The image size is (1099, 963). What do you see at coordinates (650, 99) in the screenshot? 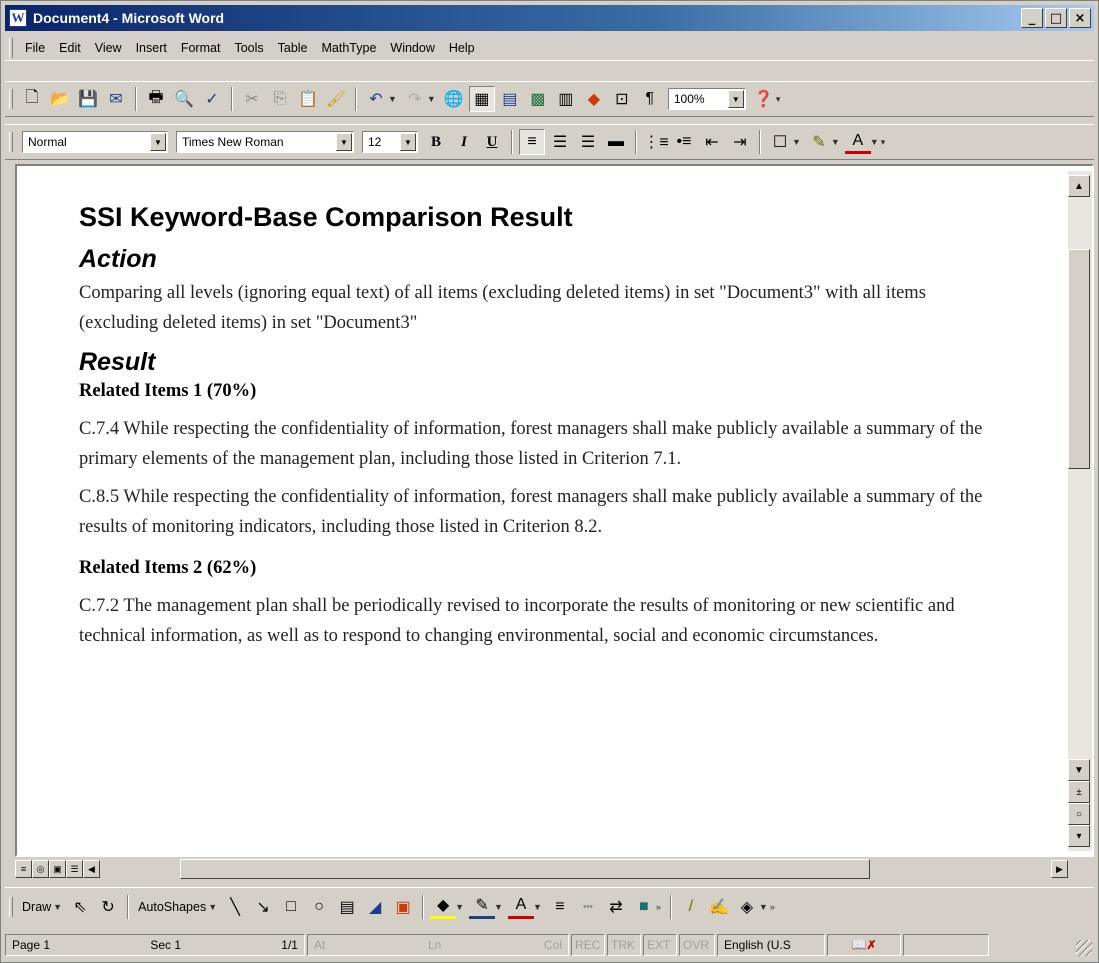
I see `show-hide-icon: ¶` at bounding box center [650, 99].